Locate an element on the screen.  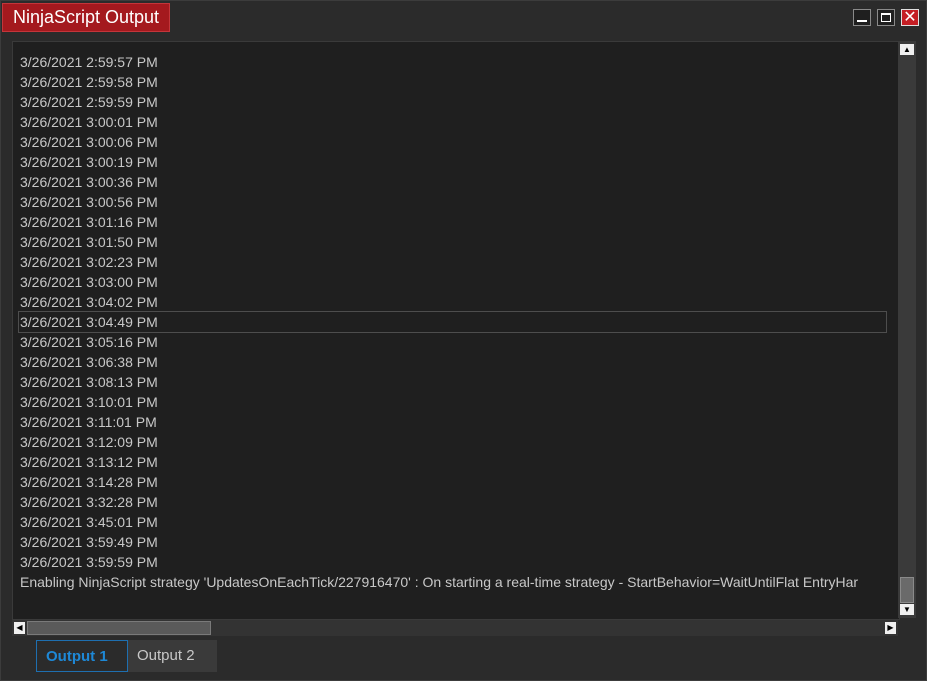
maximize-icon is located at coordinates (886, 17).